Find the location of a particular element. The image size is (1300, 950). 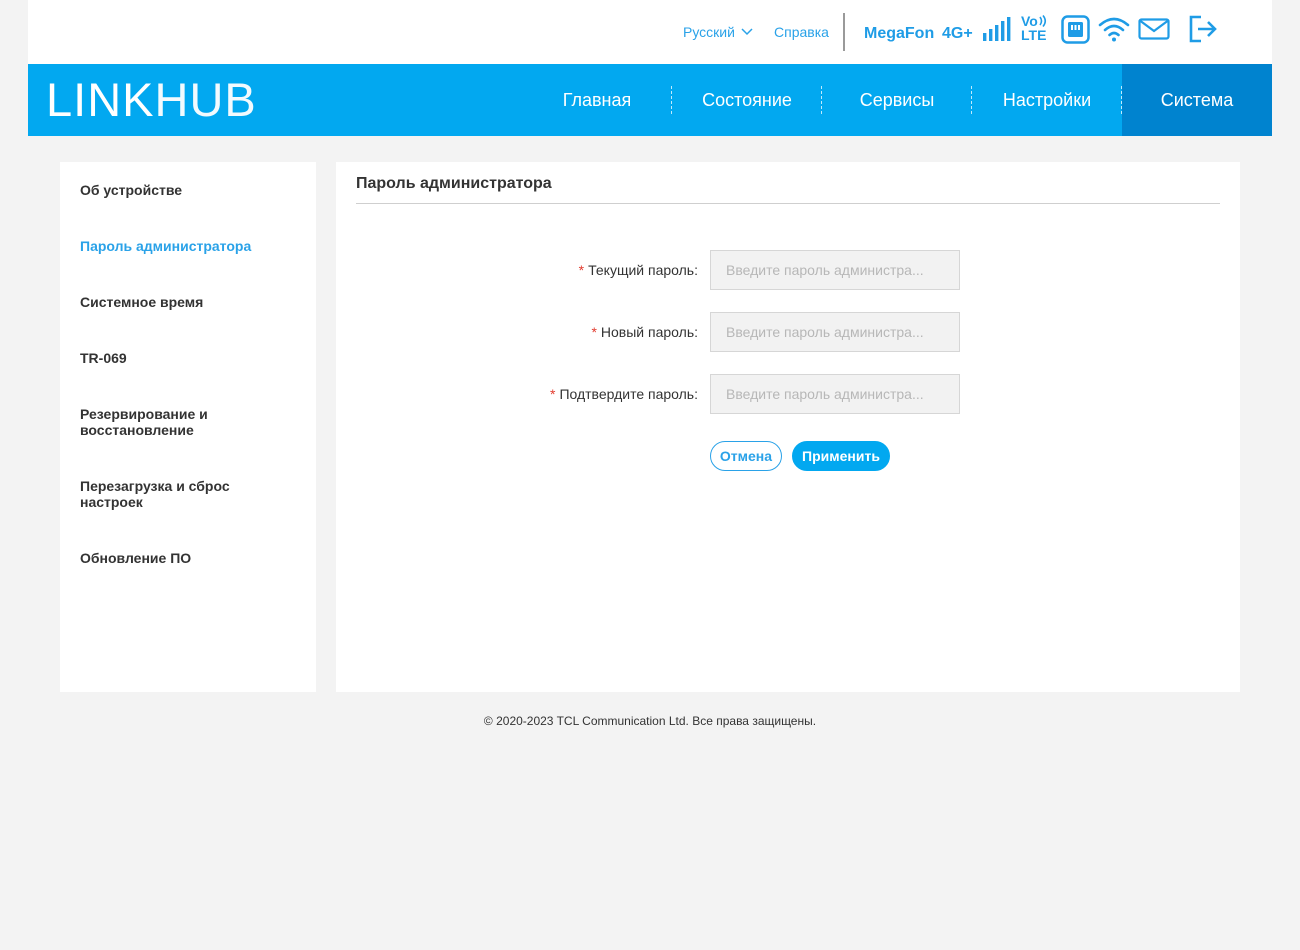

sidebar-item-admin-password: Пароль администратора is located at coordinates (185, 246).